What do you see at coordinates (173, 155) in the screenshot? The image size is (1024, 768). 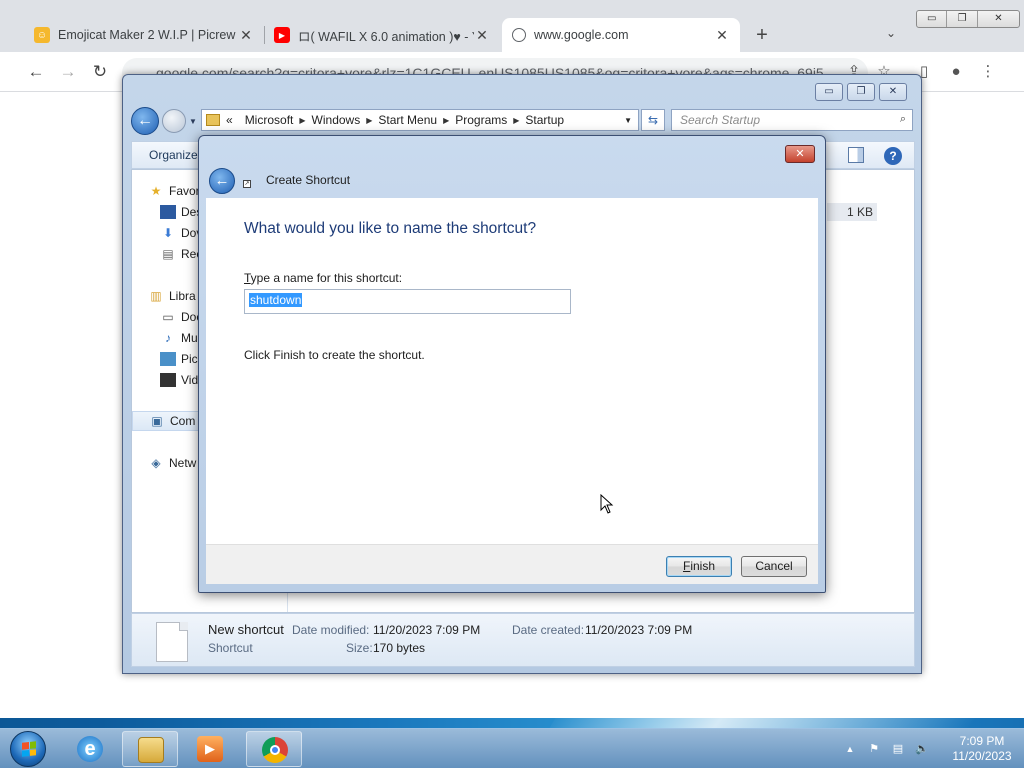 I see `organize-button: Organize` at bounding box center [173, 155].